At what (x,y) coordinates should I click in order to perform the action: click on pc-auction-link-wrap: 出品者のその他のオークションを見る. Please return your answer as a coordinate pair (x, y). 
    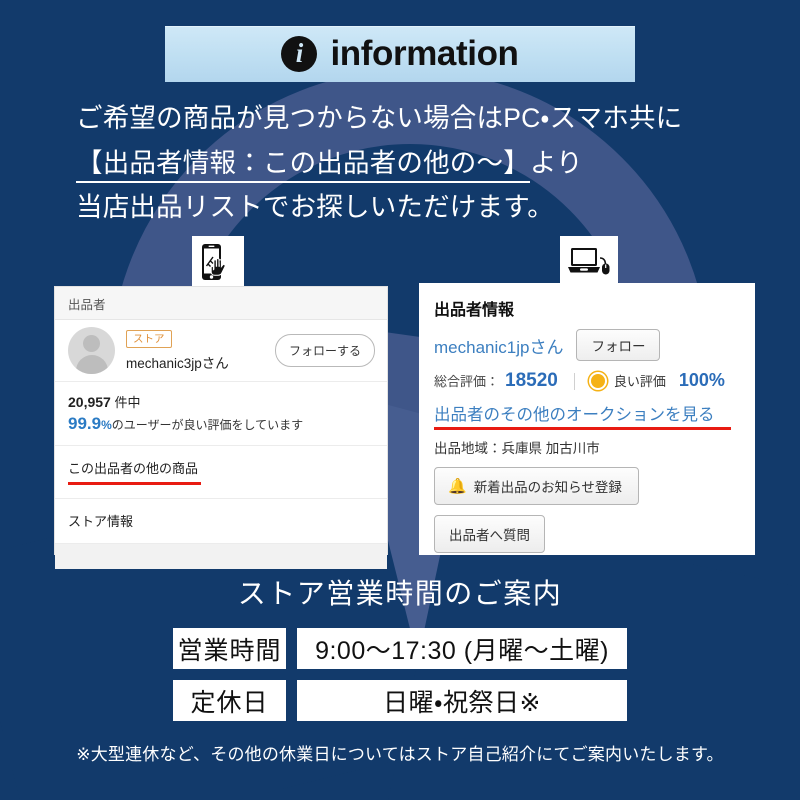
    Looking at the image, I should click on (587, 411).